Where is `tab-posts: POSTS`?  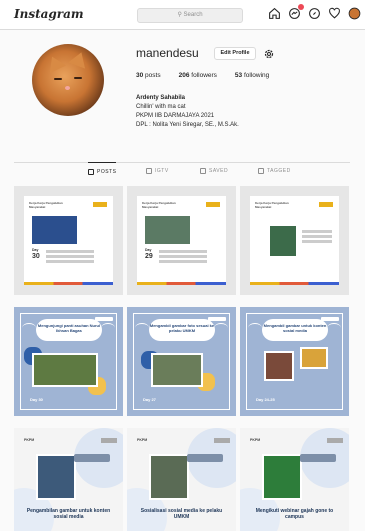
tab-posts: POSTS is located at coordinates (102, 168).